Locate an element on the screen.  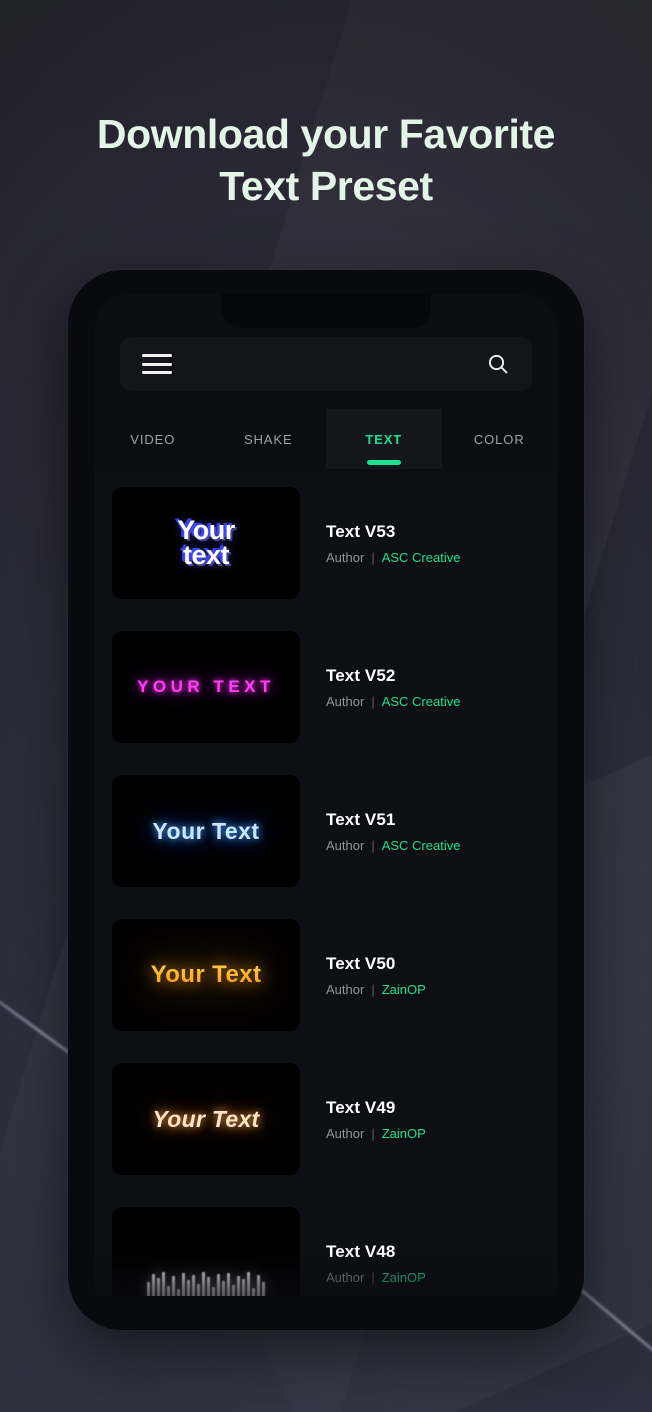
preset-thumbnail-art is located at coordinates (206, 1285).